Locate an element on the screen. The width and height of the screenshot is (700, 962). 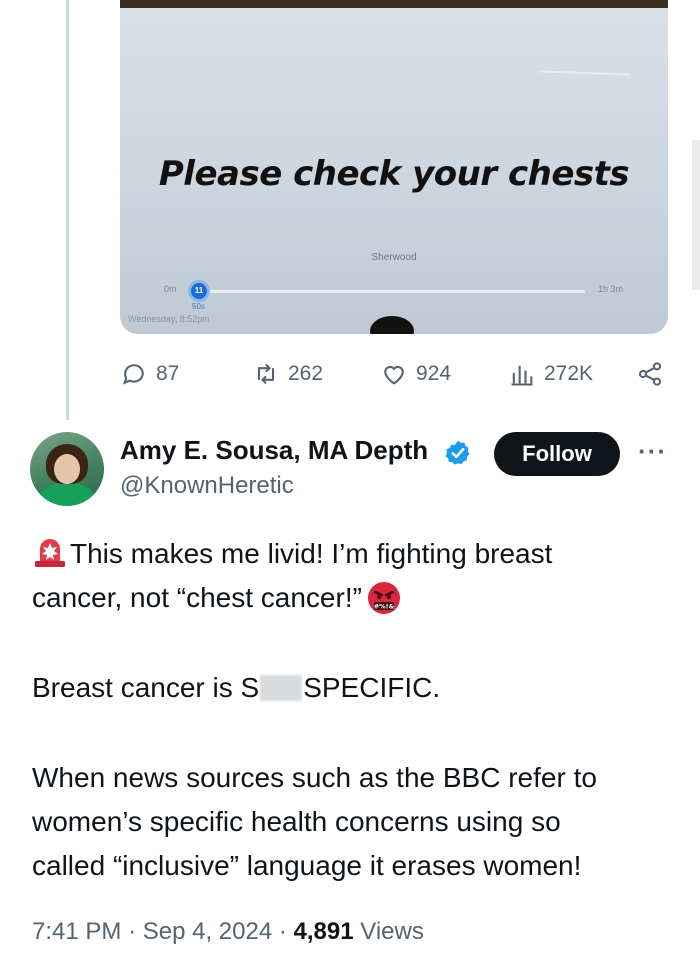
media-dark-button is located at coordinates (392, 325).